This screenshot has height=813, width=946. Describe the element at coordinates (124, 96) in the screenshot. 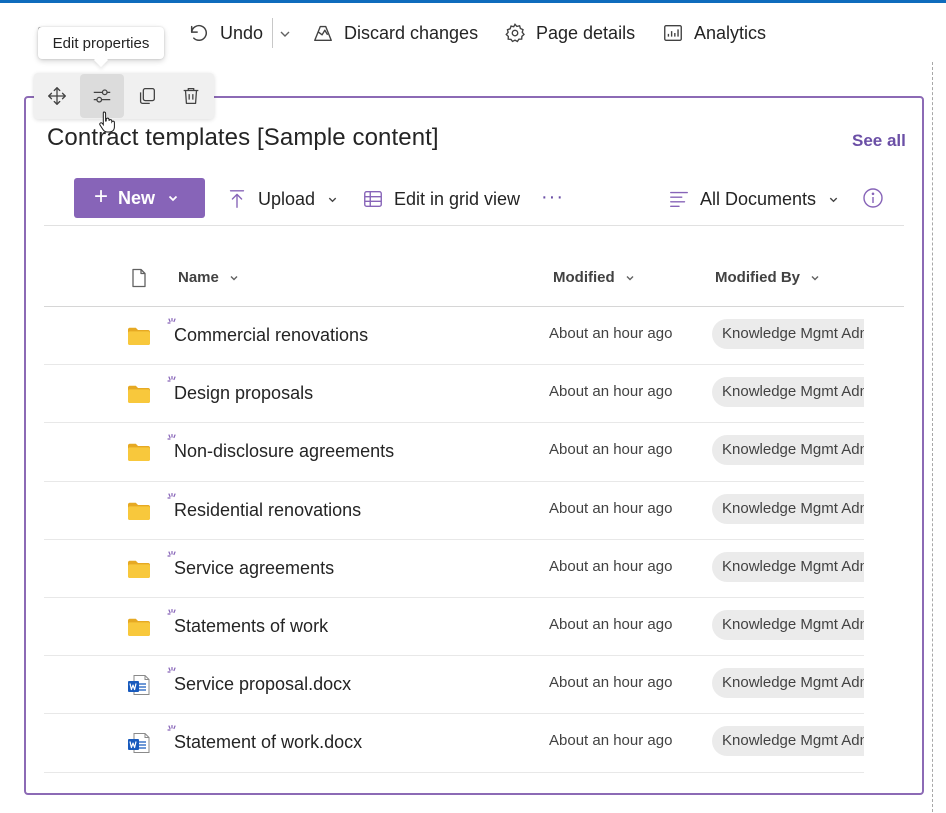

I see `webpart-toolbar` at that location.